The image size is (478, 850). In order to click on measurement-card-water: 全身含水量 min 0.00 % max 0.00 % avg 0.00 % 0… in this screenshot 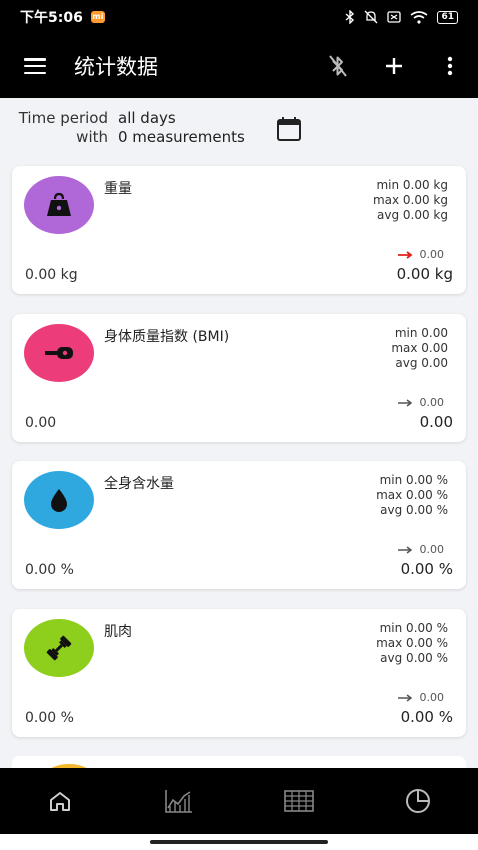, I will do `click(239, 525)`.